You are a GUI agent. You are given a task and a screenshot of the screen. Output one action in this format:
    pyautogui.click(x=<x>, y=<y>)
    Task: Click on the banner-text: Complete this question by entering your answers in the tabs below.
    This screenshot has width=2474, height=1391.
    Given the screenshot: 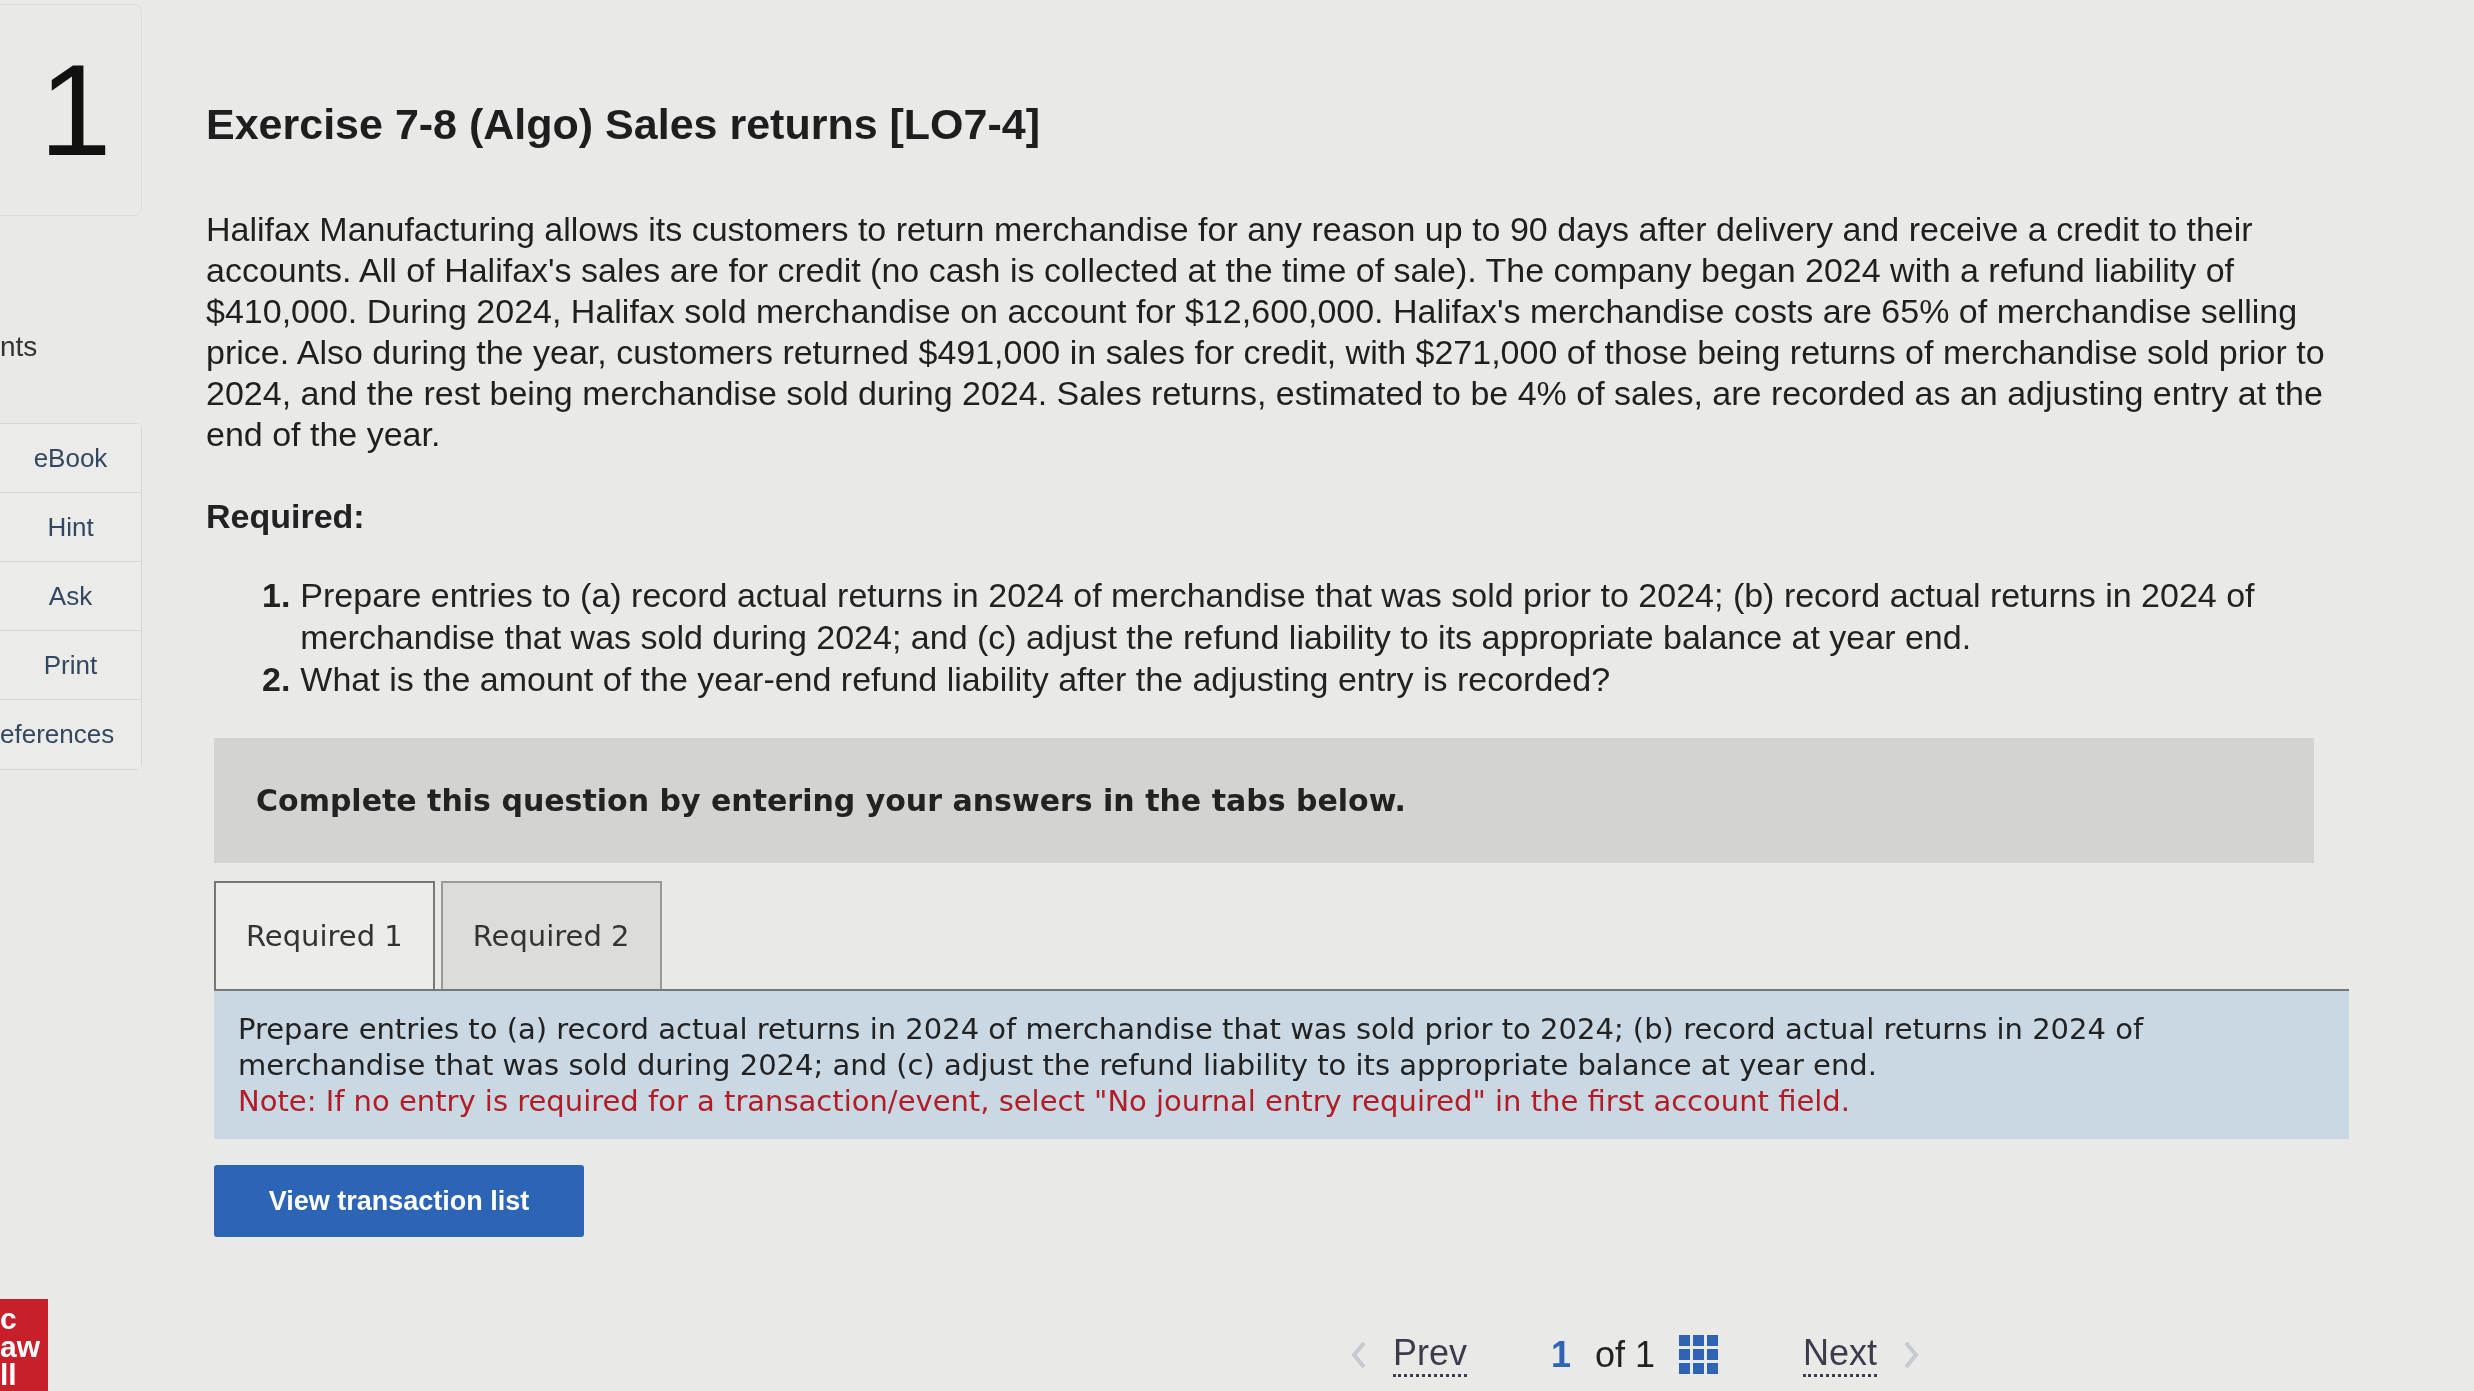 What is the action you would take?
    pyautogui.click(x=831, y=800)
    